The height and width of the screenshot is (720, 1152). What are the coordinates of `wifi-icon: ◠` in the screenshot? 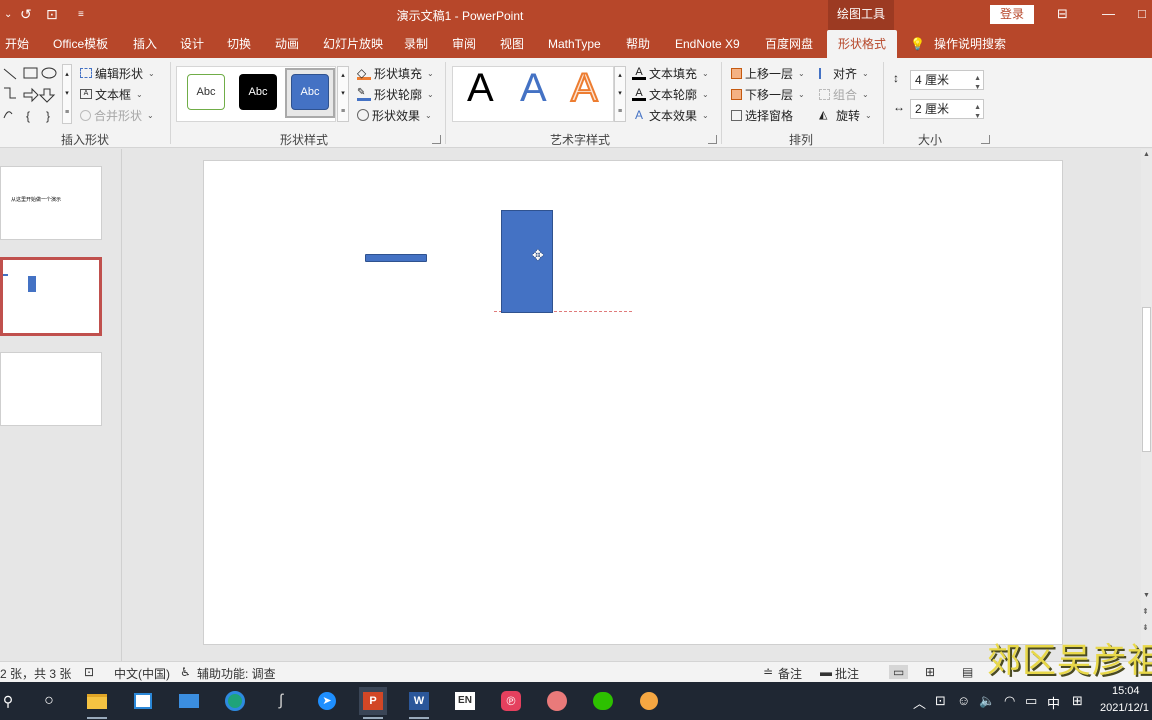 It's located at (1009, 701).